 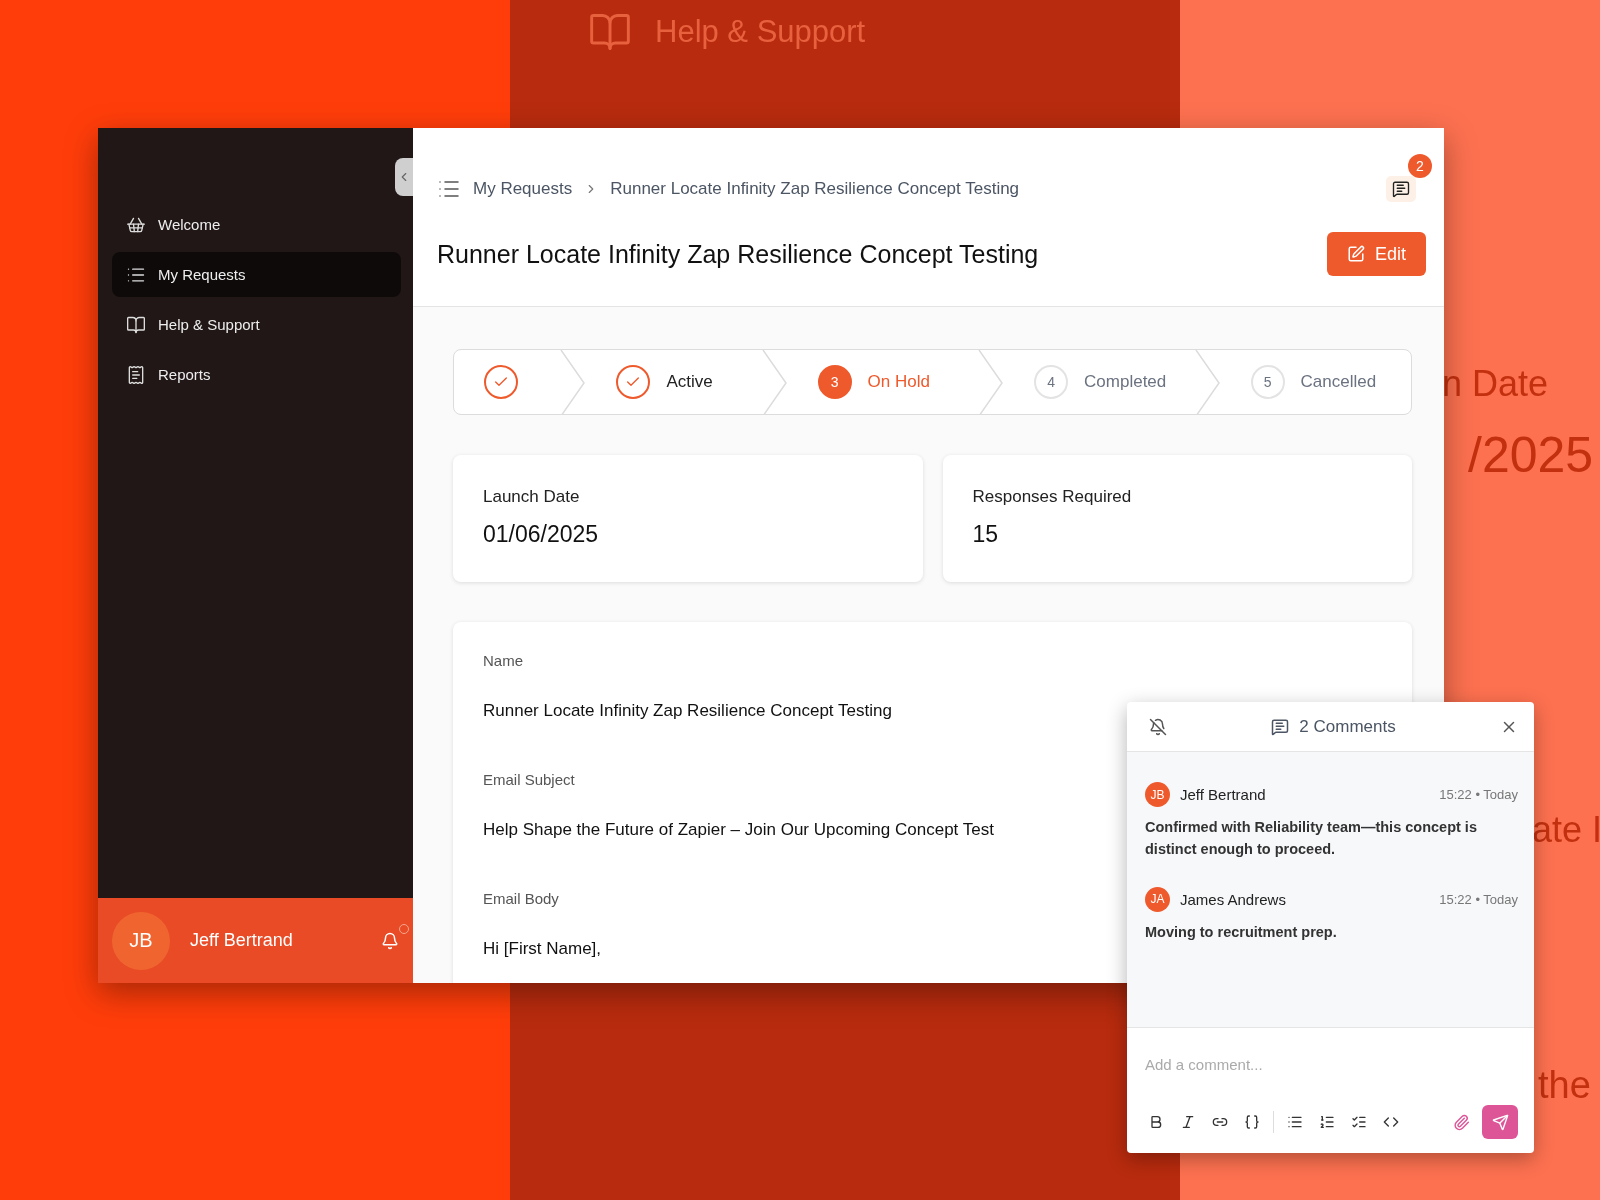 I want to click on field-value: Runner Locate Infinity Zap Resilience Concept Testing, so click(x=687, y=711).